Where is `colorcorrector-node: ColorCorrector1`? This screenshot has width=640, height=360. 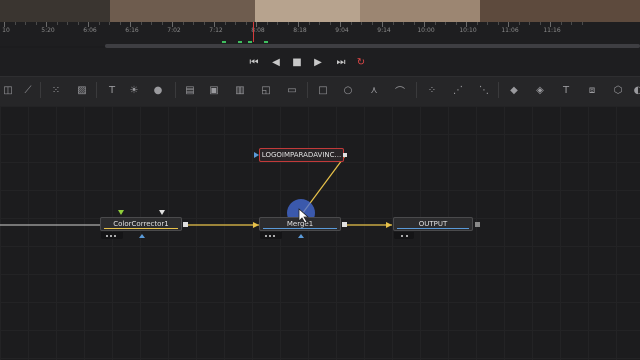 colorcorrector-node: ColorCorrector1 is located at coordinates (141, 224).